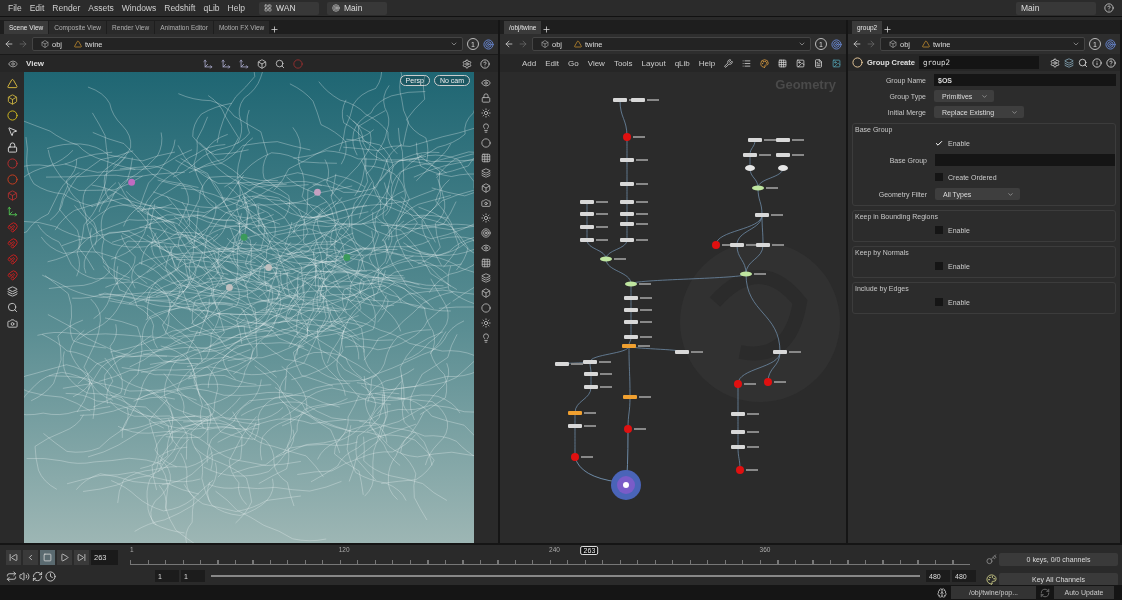 This screenshot has width=1122, height=600. Describe the element at coordinates (268, 8) in the screenshot. I see `layout-icon` at that location.